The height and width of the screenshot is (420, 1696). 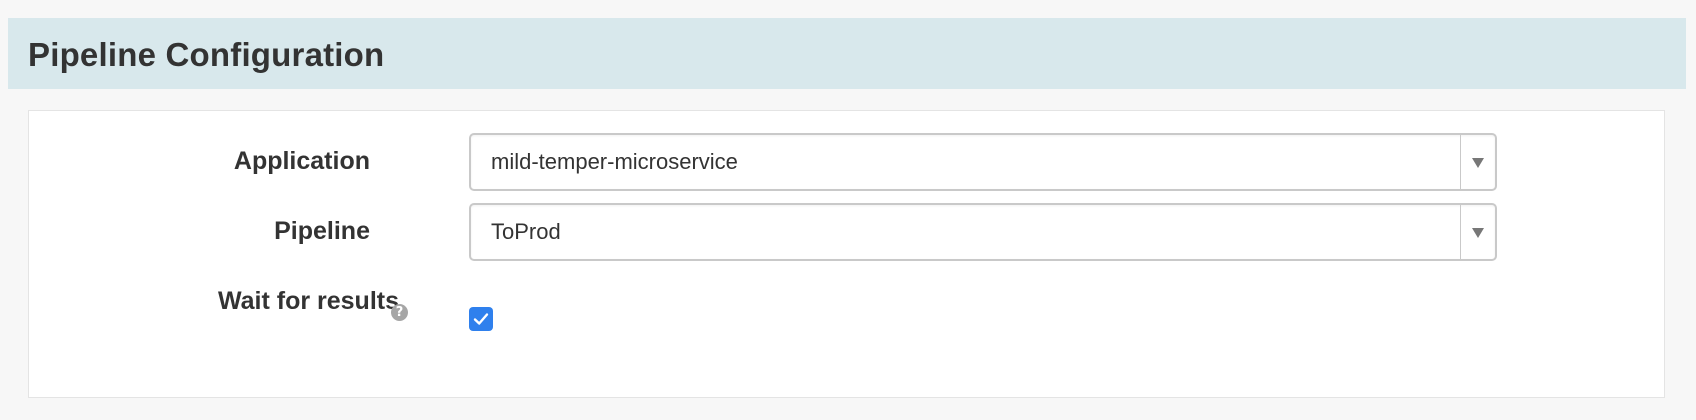 I want to click on application-select: mild-temper-microservice, so click(x=983, y=162).